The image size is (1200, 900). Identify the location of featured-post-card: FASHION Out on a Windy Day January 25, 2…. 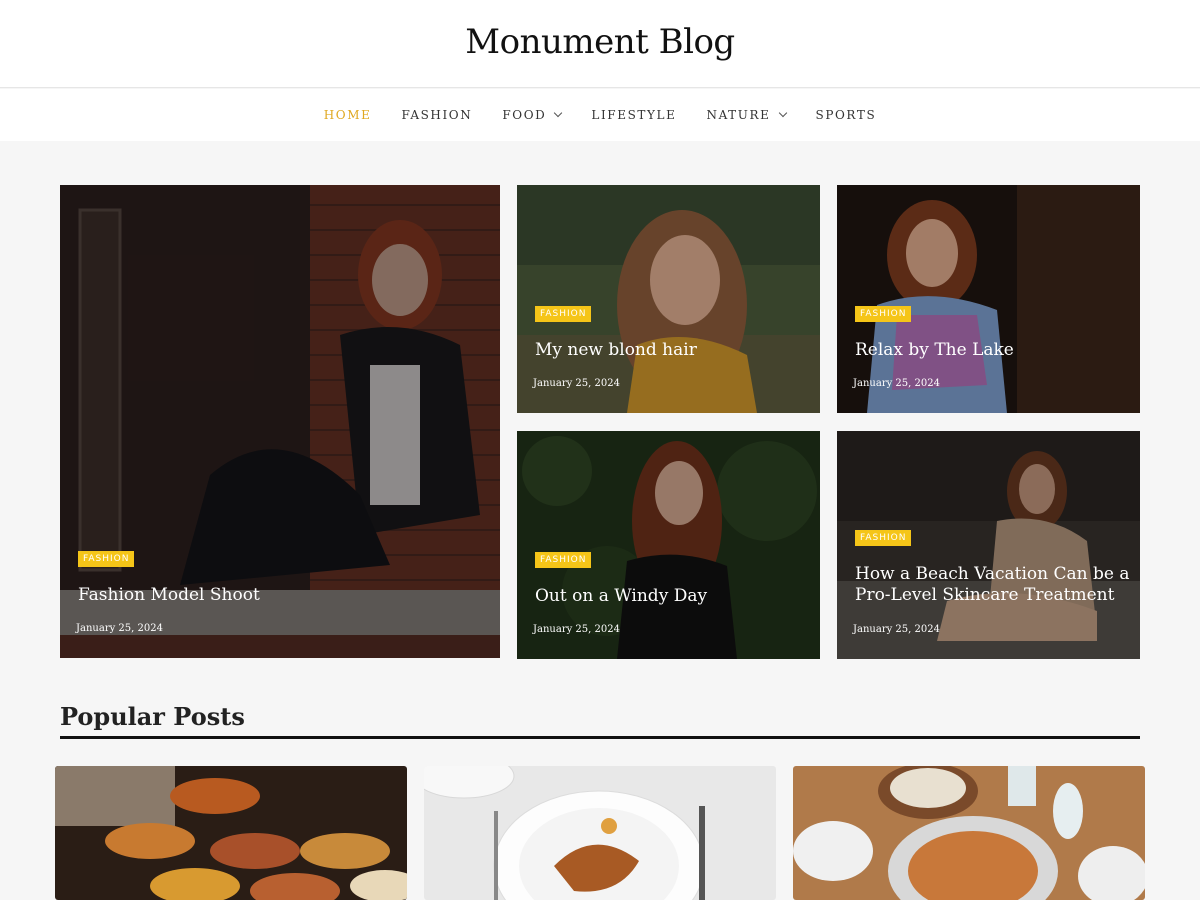
(668, 545).